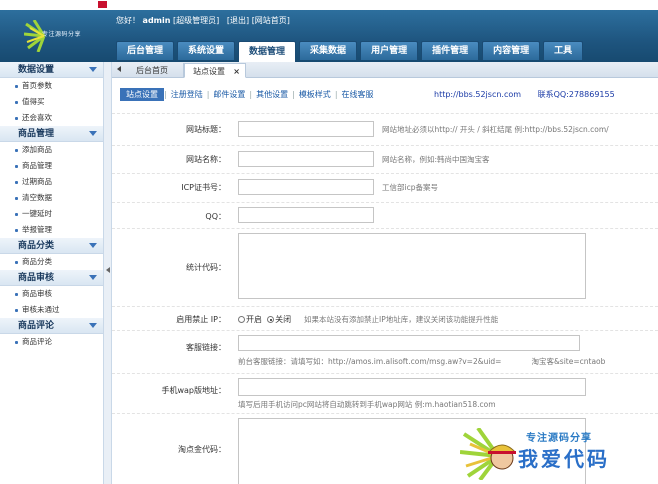 Image resolution: width=658 pixels, height=484 pixels. I want to click on close-icon: ×, so click(236, 71).